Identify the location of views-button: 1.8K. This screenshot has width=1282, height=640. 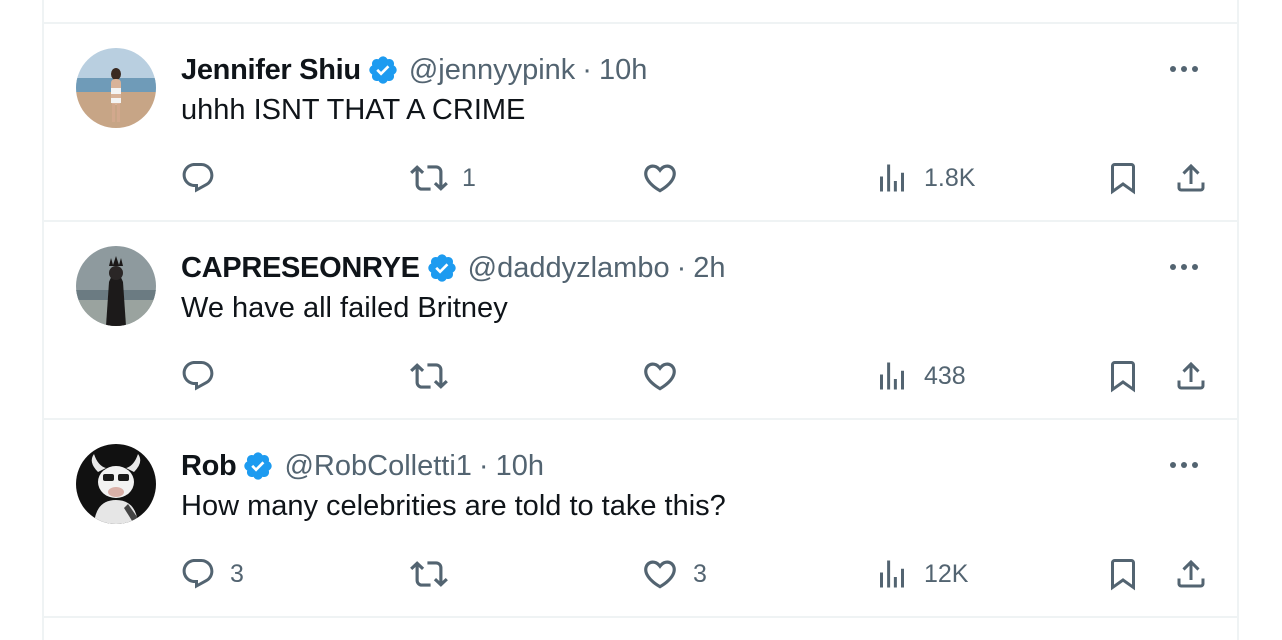
(924, 178).